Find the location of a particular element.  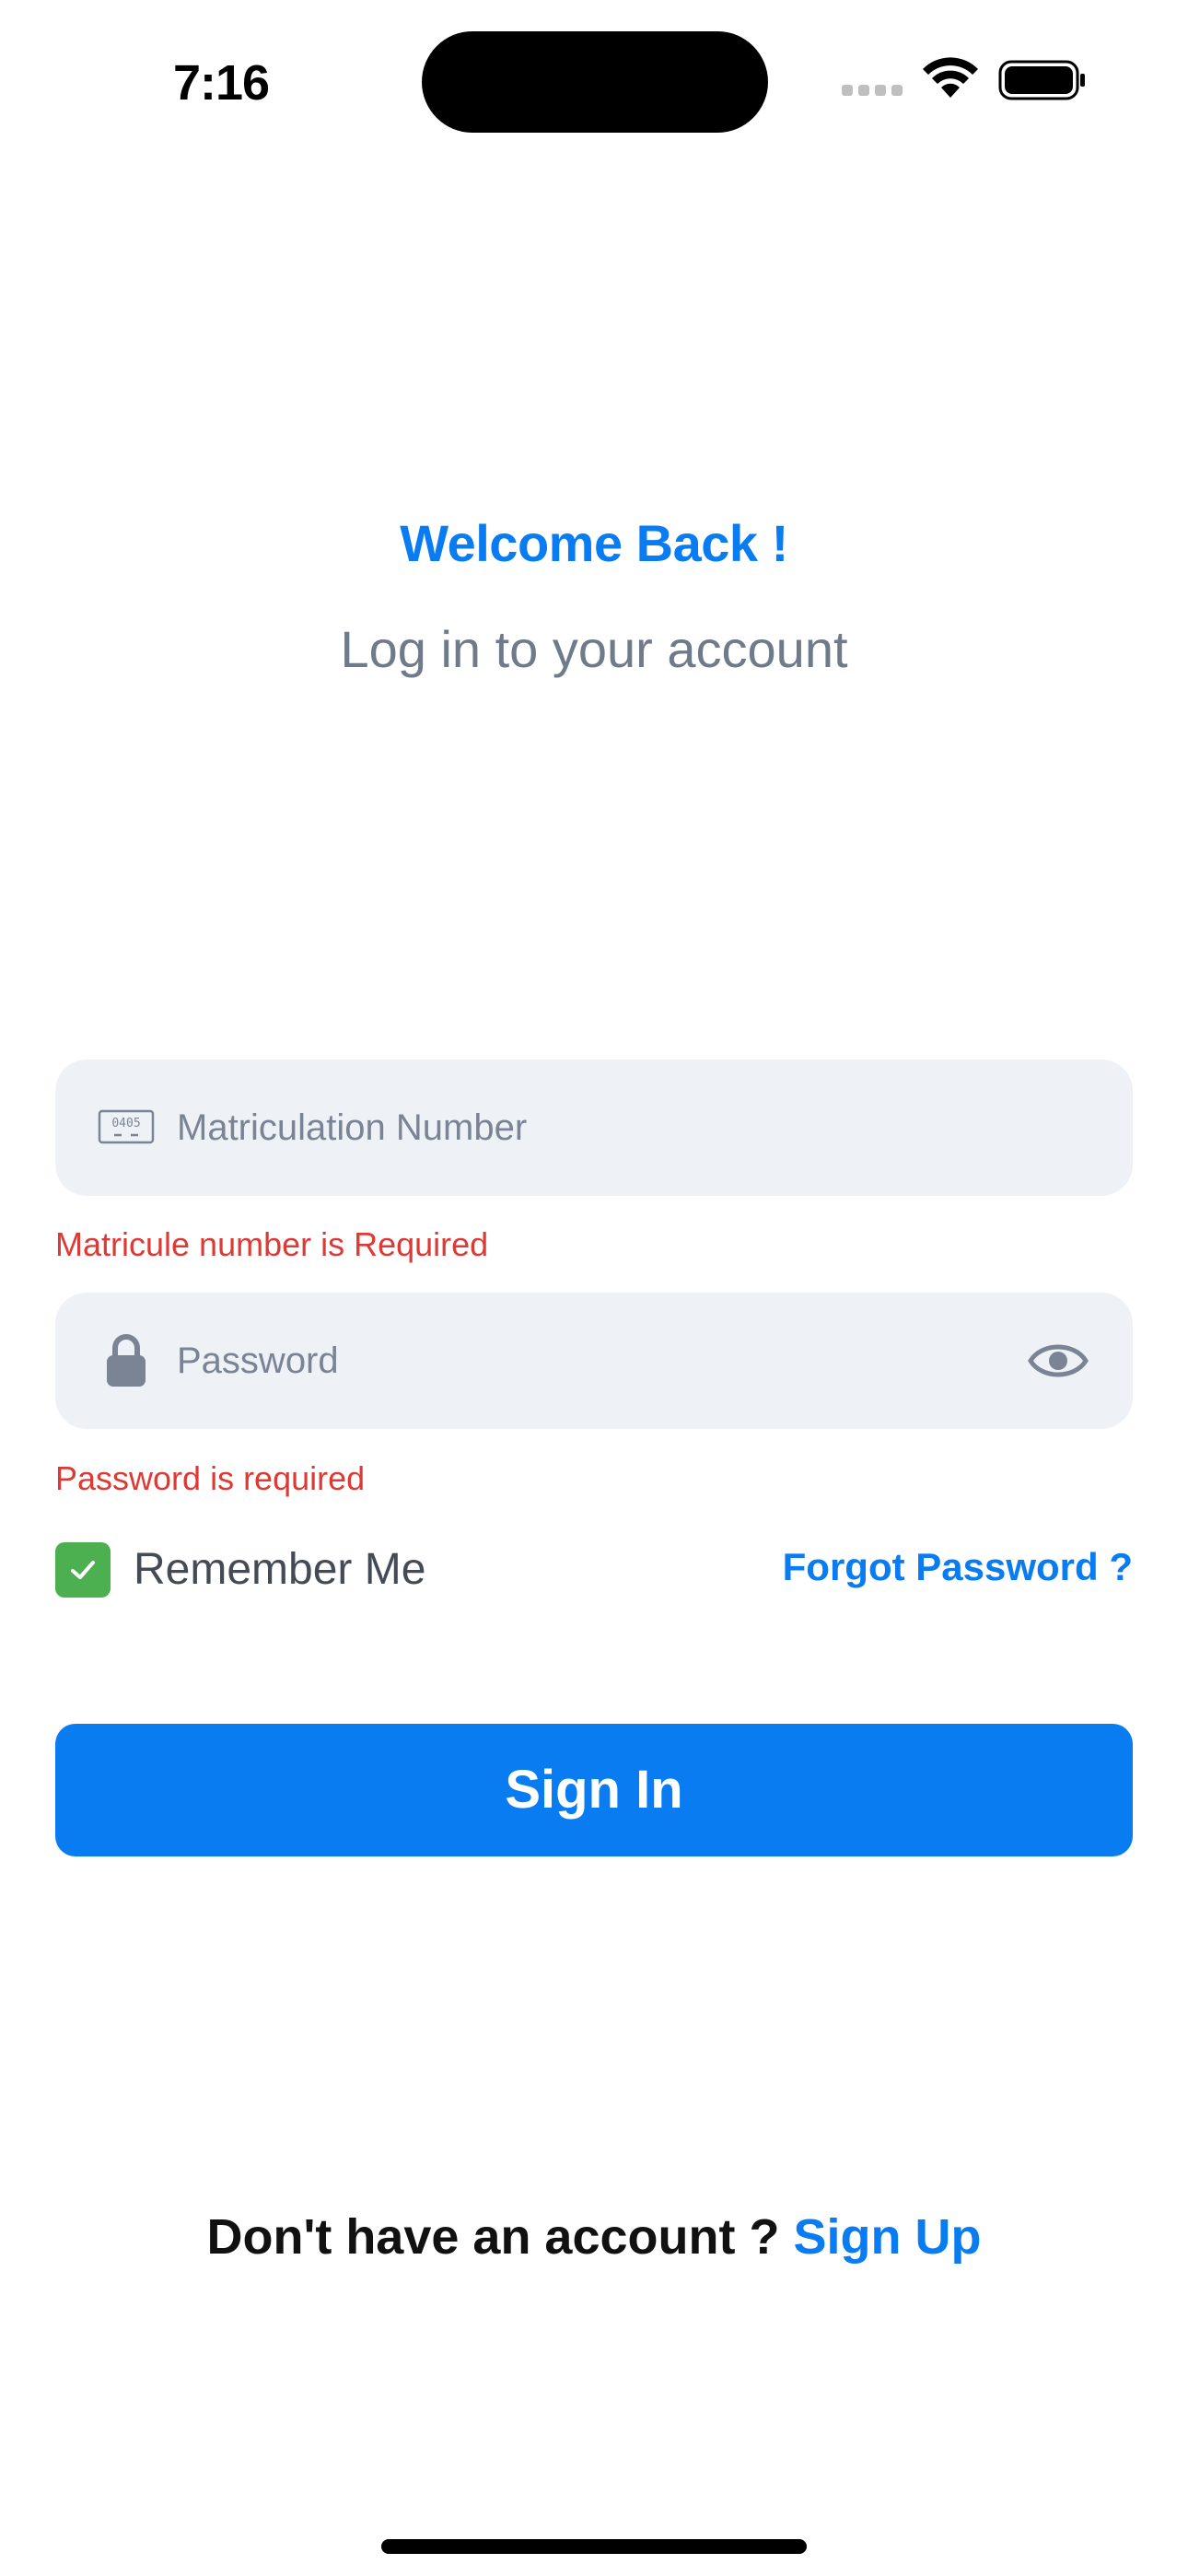

signup-row: Don't have an account ? Sign Up is located at coordinates (594, 2236).